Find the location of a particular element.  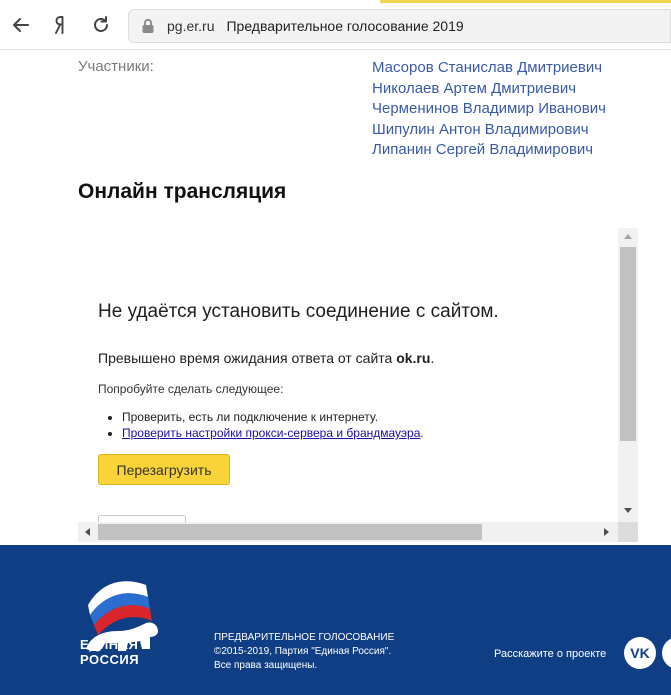

footer-line-2: ©2015-2019, Партия "Единая Россия". is located at coordinates (303, 651).